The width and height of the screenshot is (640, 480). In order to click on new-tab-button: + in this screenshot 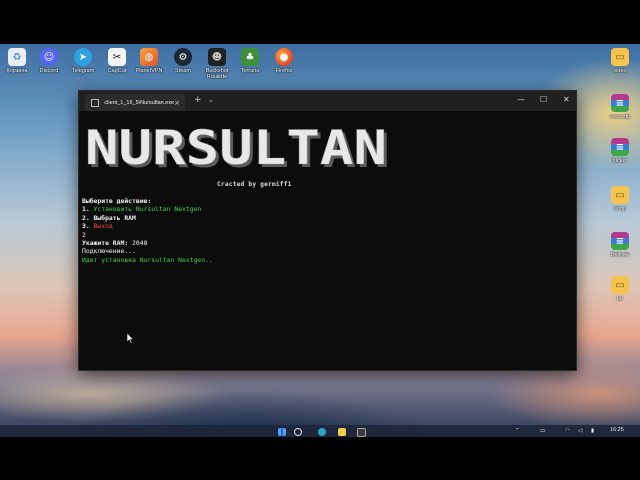, I will do `click(198, 100)`.